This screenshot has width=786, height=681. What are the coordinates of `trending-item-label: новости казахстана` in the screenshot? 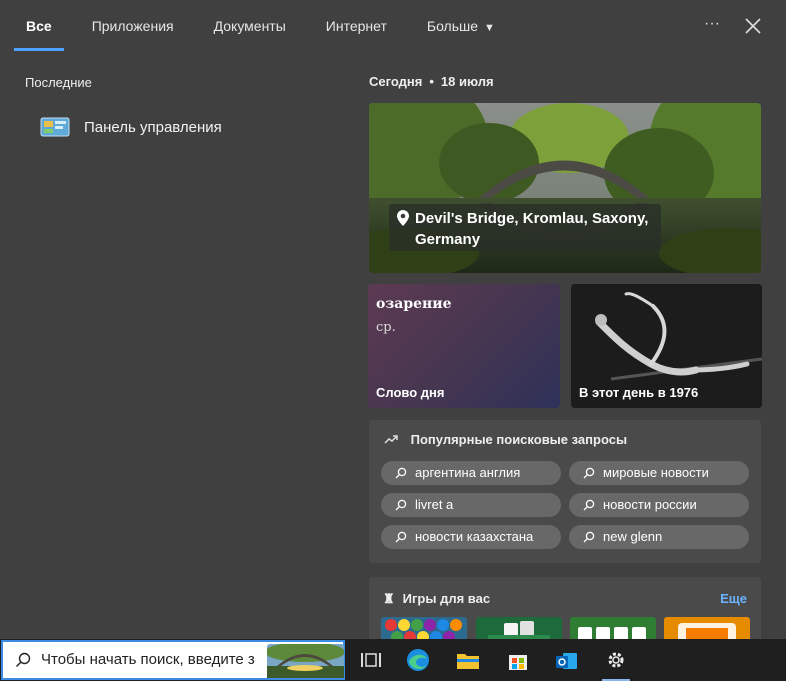 It's located at (474, 536).